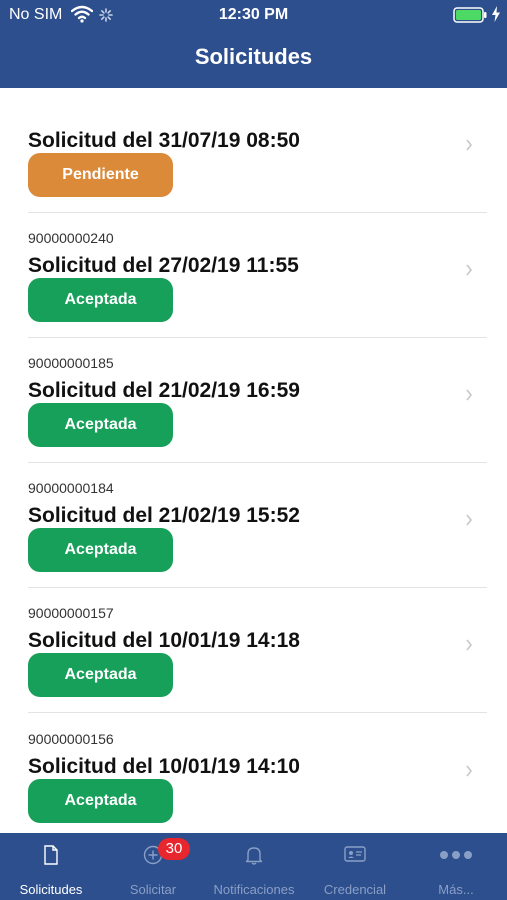 This screenshot has width=507, height=900. I want to click on request-title: Solicitud del 27/02/19 11:55, so click(163, 265).